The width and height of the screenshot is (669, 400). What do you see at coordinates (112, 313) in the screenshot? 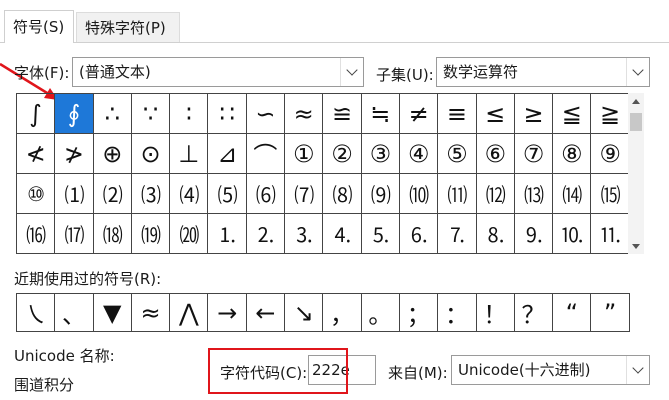
I see `recent-symbol-cell: ▼` at bounding box center [112, 313].